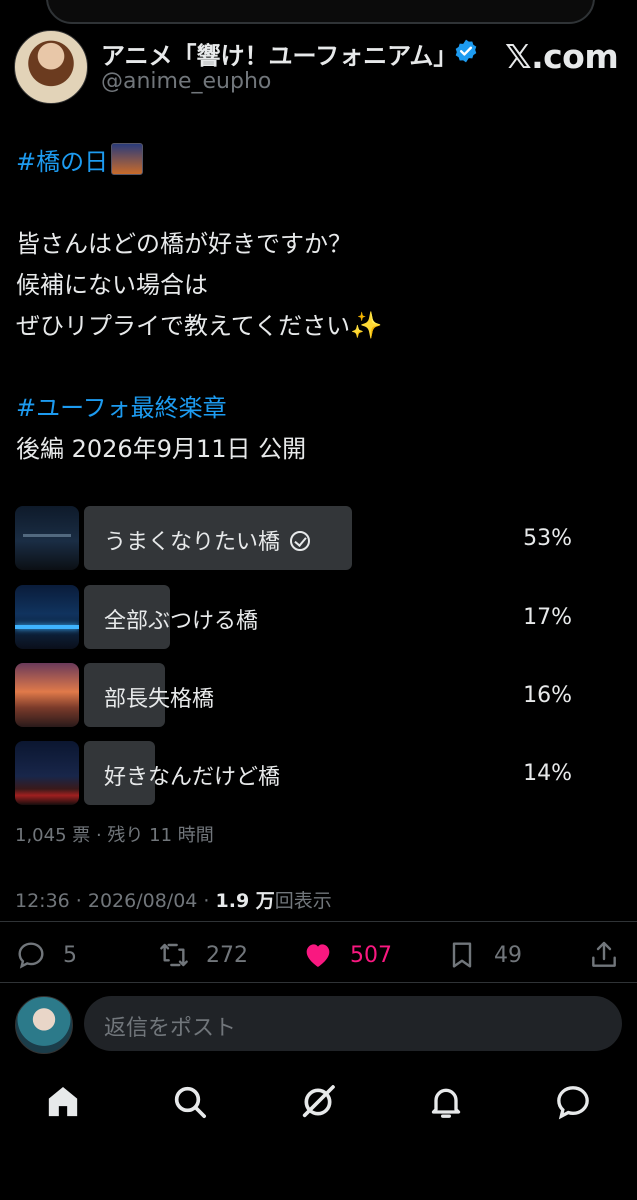 This screenshot has height=1200, width=637. What do you see at coordinates (562, 56) in the screenshot?
I see `x-logo: 𝕏.com` at bounding box center [562, 56].